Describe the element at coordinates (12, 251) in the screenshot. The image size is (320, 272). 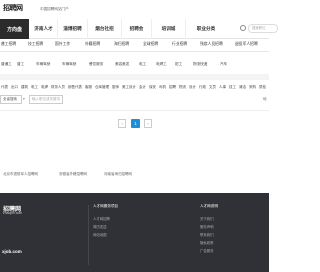
I see `footer-site-name: xjob.com` at that location.